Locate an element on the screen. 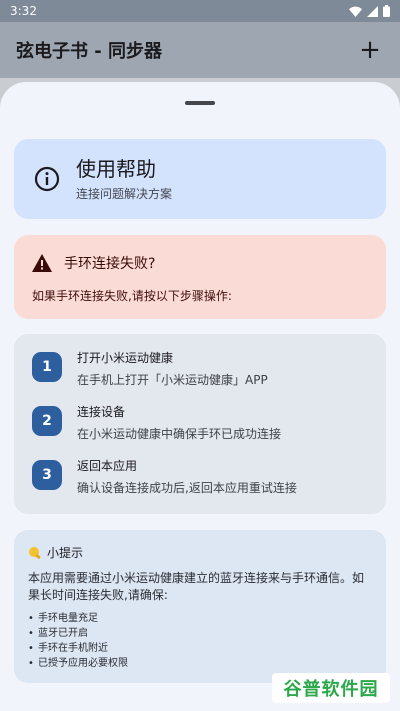 This screenshot has width=400, height=711. info-icon is located at coordinates (47, 179).